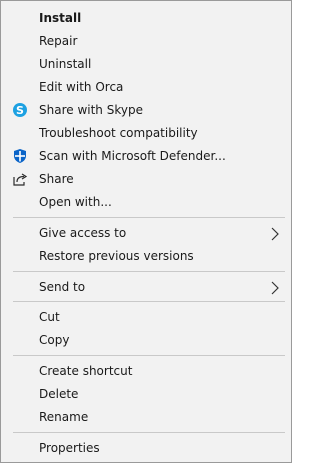 This screenshot has width=320, height=465. What do you see at coordinates (62, 287) in the screenshot?
I see `menu-item-label: Send to` at bounding box center [62, 287].